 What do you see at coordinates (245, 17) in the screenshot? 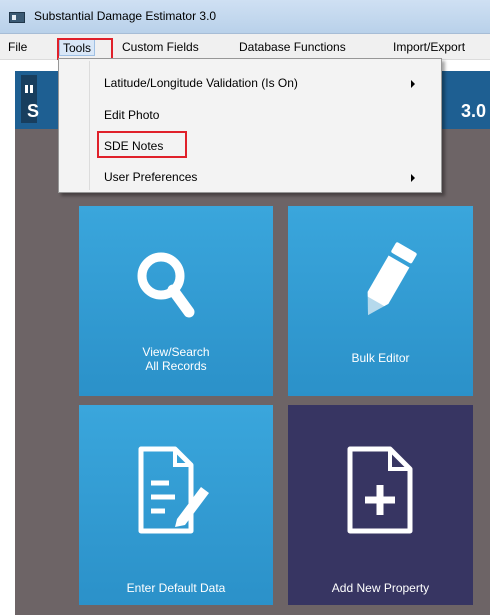
I see `window-title-bar: Substantial Damage Estimator 3.0` at bounding box center [245, 17].